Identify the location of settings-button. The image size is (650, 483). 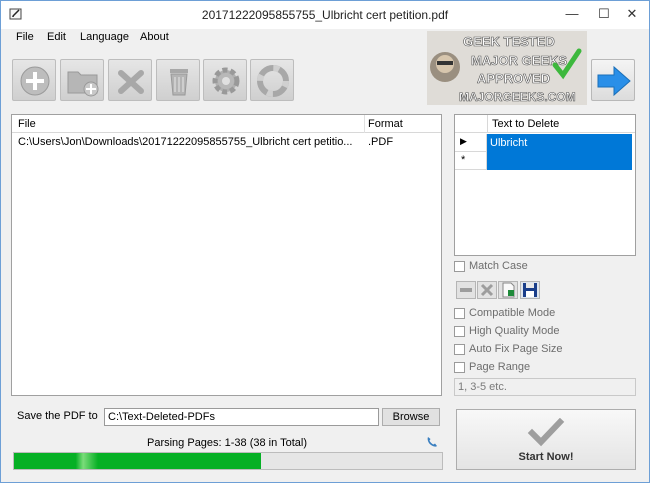
(225, 80).